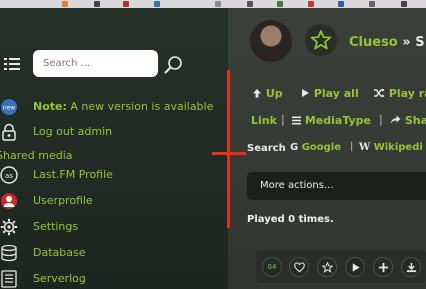 The height and width of the screenshot is (289, 426). Describe the element at coordinates (271, 41) in the screenshot. I see `artist-image` at that location.